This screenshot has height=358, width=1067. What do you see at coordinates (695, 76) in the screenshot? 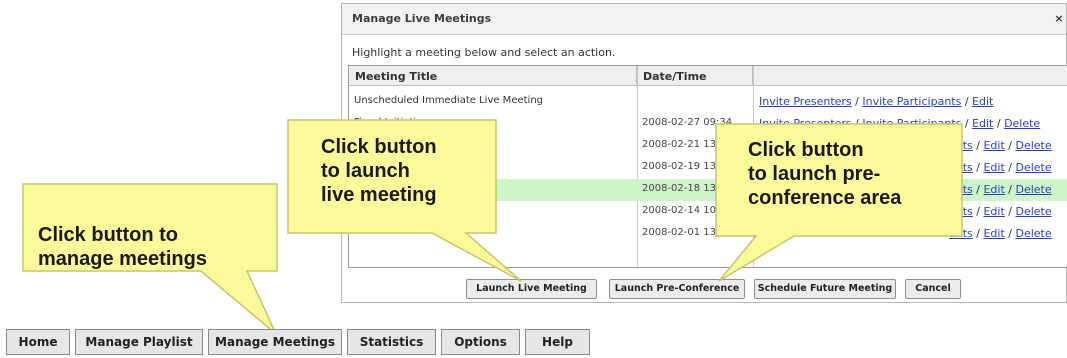
I see `column-header-datetime: Date/Time` at bounding box center [695, 76].